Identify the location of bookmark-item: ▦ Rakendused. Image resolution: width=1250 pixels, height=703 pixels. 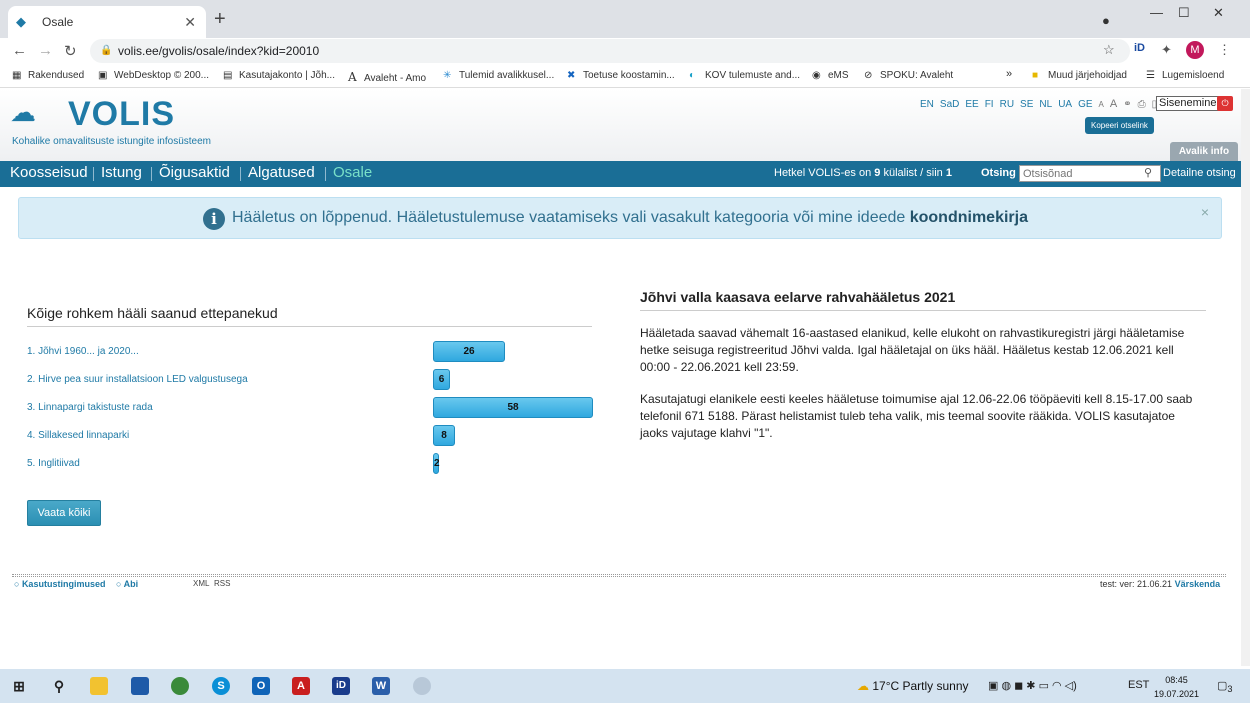
(48, 75).